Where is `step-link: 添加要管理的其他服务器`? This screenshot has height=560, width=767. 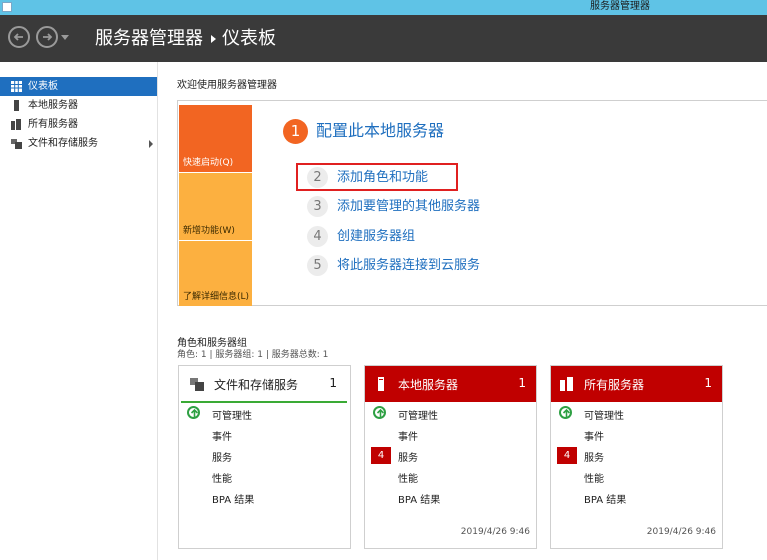
step-link: 添加要管理的其他服务器 is located at coordinates (408, 206).